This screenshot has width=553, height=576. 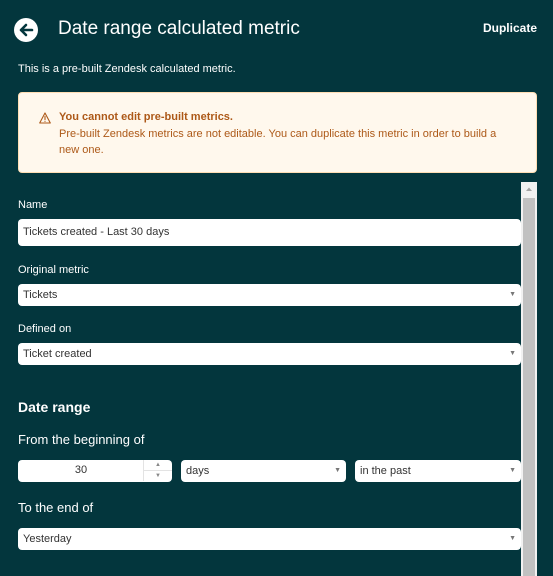 I want to click on alert-title: You cannot edit pre-built metrics., so click(x=146, y=117).